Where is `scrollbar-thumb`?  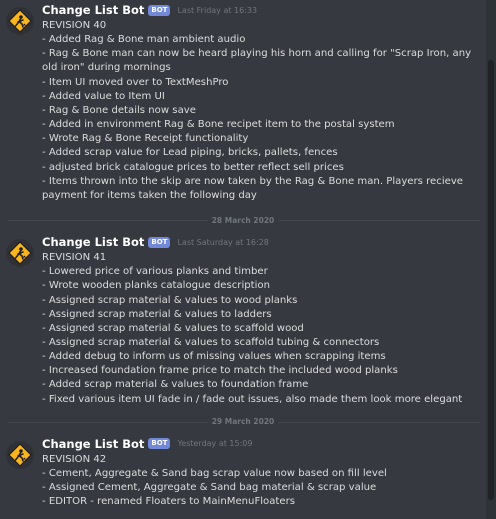
scrollbar-thumb is located at coordinates (491, 280).